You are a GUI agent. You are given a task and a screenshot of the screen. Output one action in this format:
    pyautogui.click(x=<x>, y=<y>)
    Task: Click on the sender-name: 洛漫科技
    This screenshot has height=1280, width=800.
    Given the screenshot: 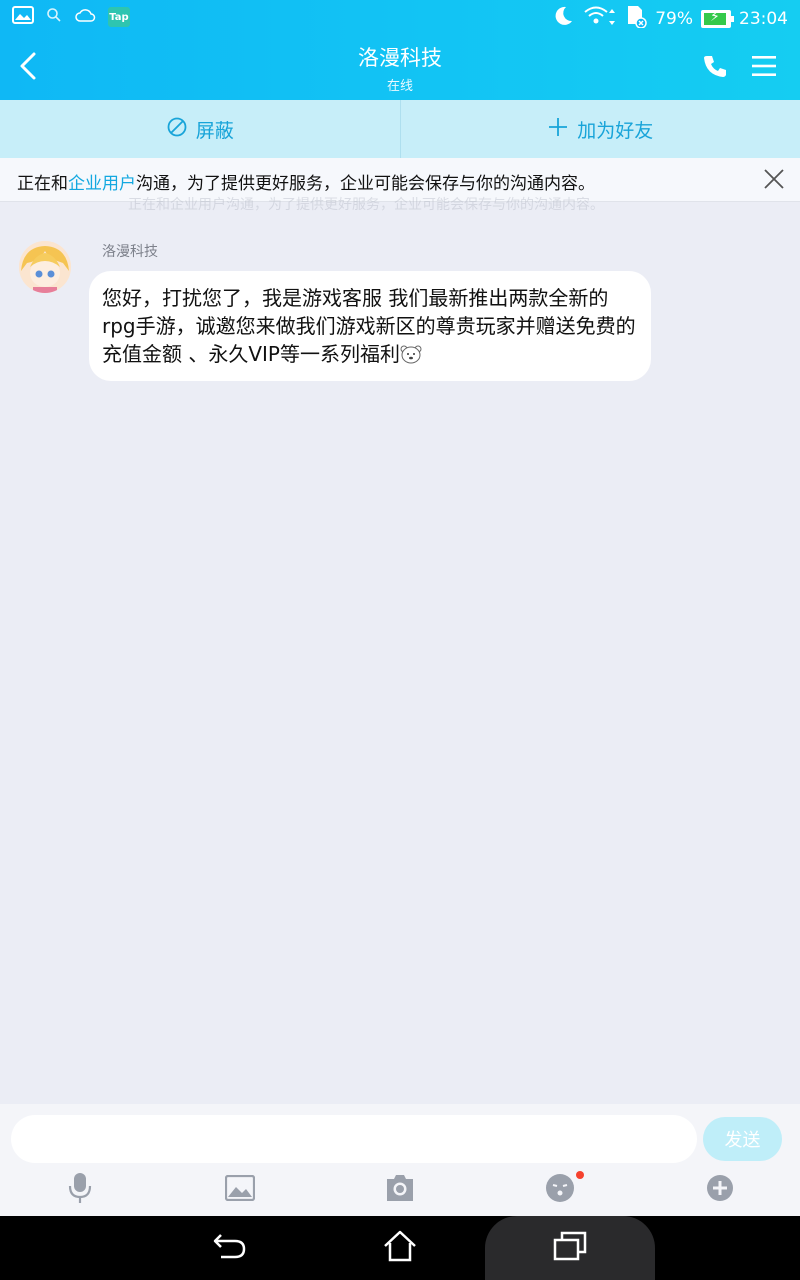 What is the action you would take?
    pyautogui.click(x=130, y=252)
    